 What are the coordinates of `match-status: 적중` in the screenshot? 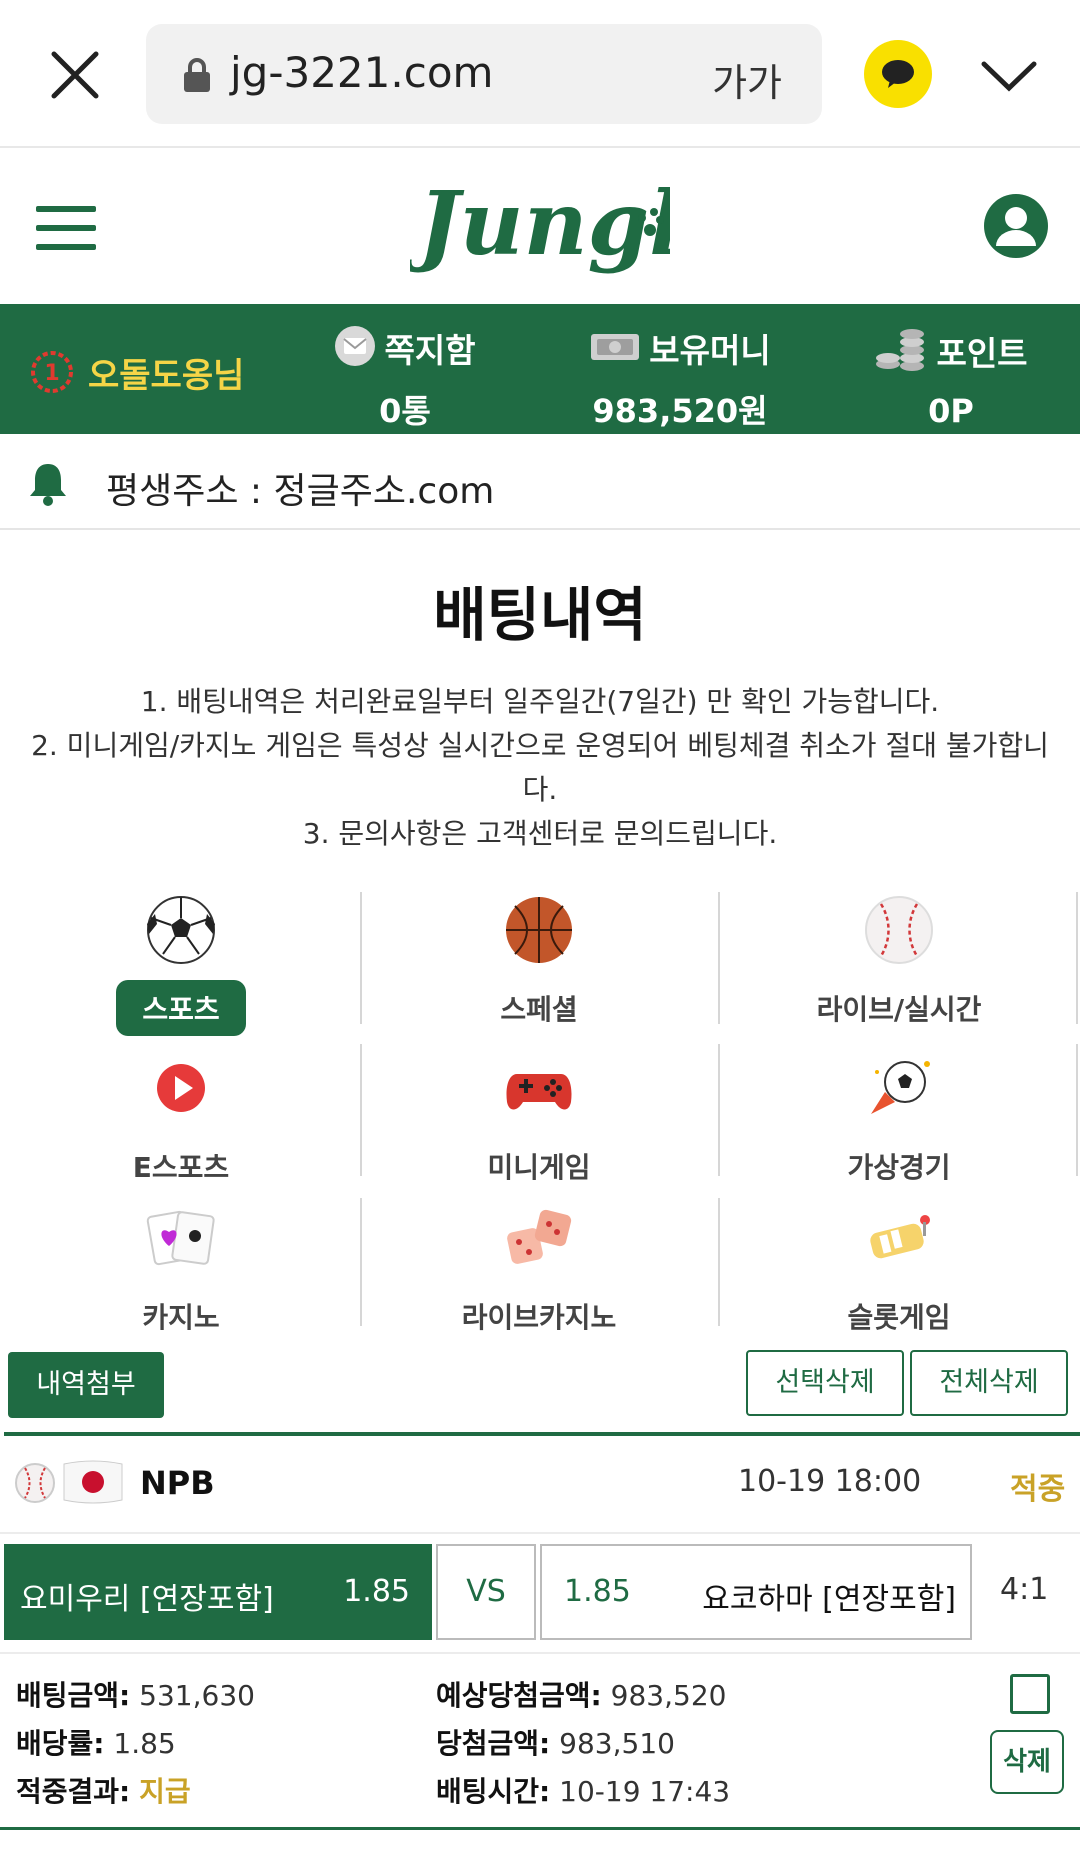 It's located at (1038, 1489).